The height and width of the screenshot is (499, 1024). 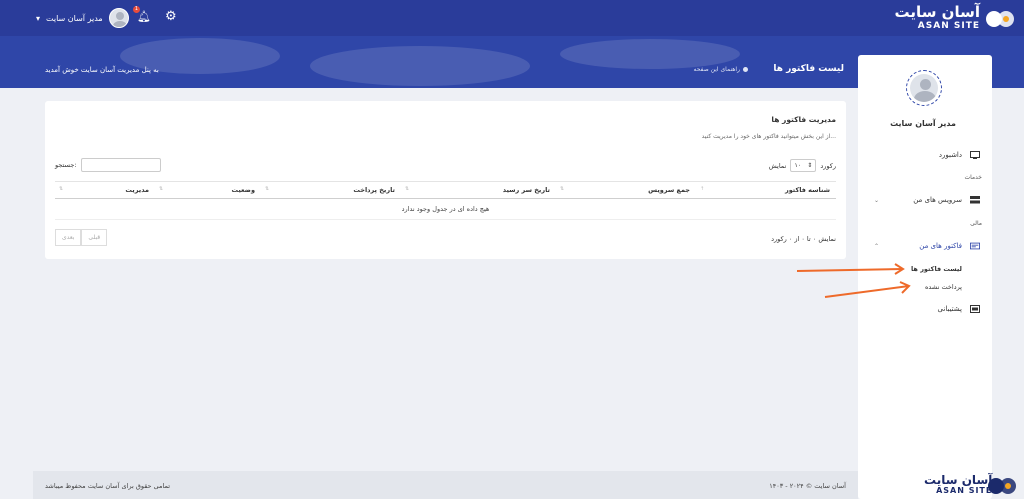 I want to click on table-row: هیچ داده ای در جدول وجود ندارد, so click(x=445, y=209).